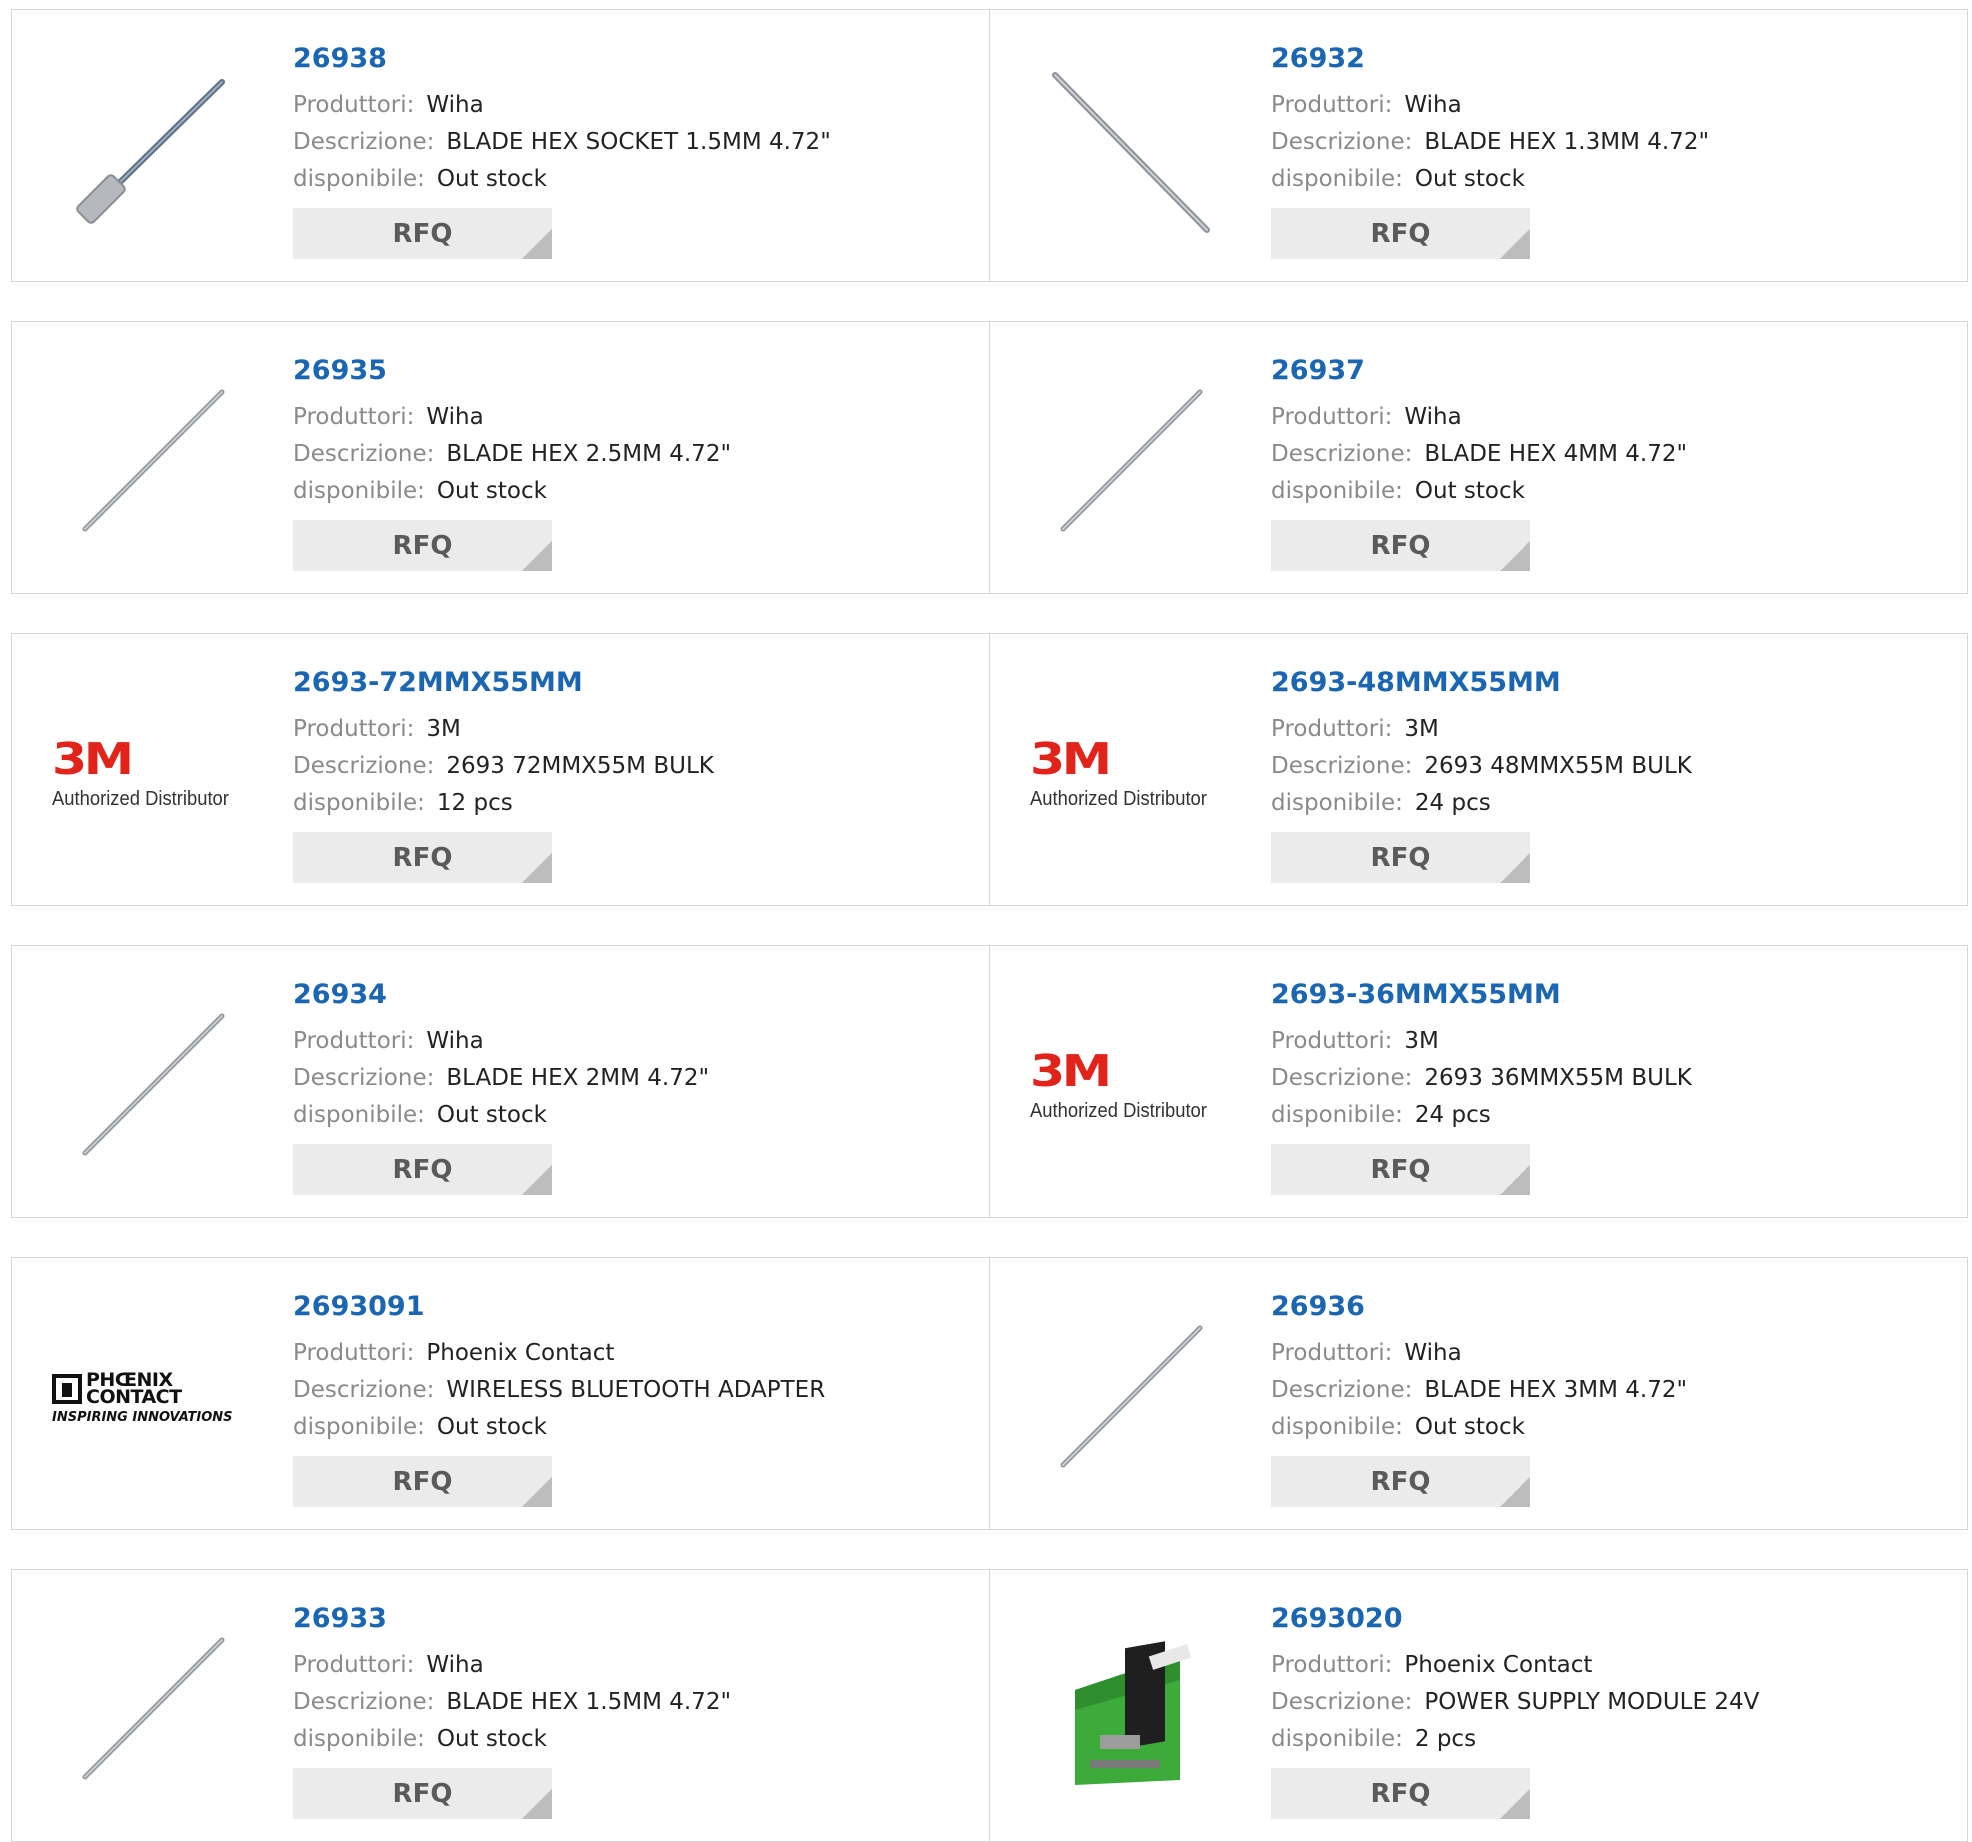  Describe the element at coordinates (1337, 1619) in the screenshot. I see `part-number-link: 2693020` at that location.